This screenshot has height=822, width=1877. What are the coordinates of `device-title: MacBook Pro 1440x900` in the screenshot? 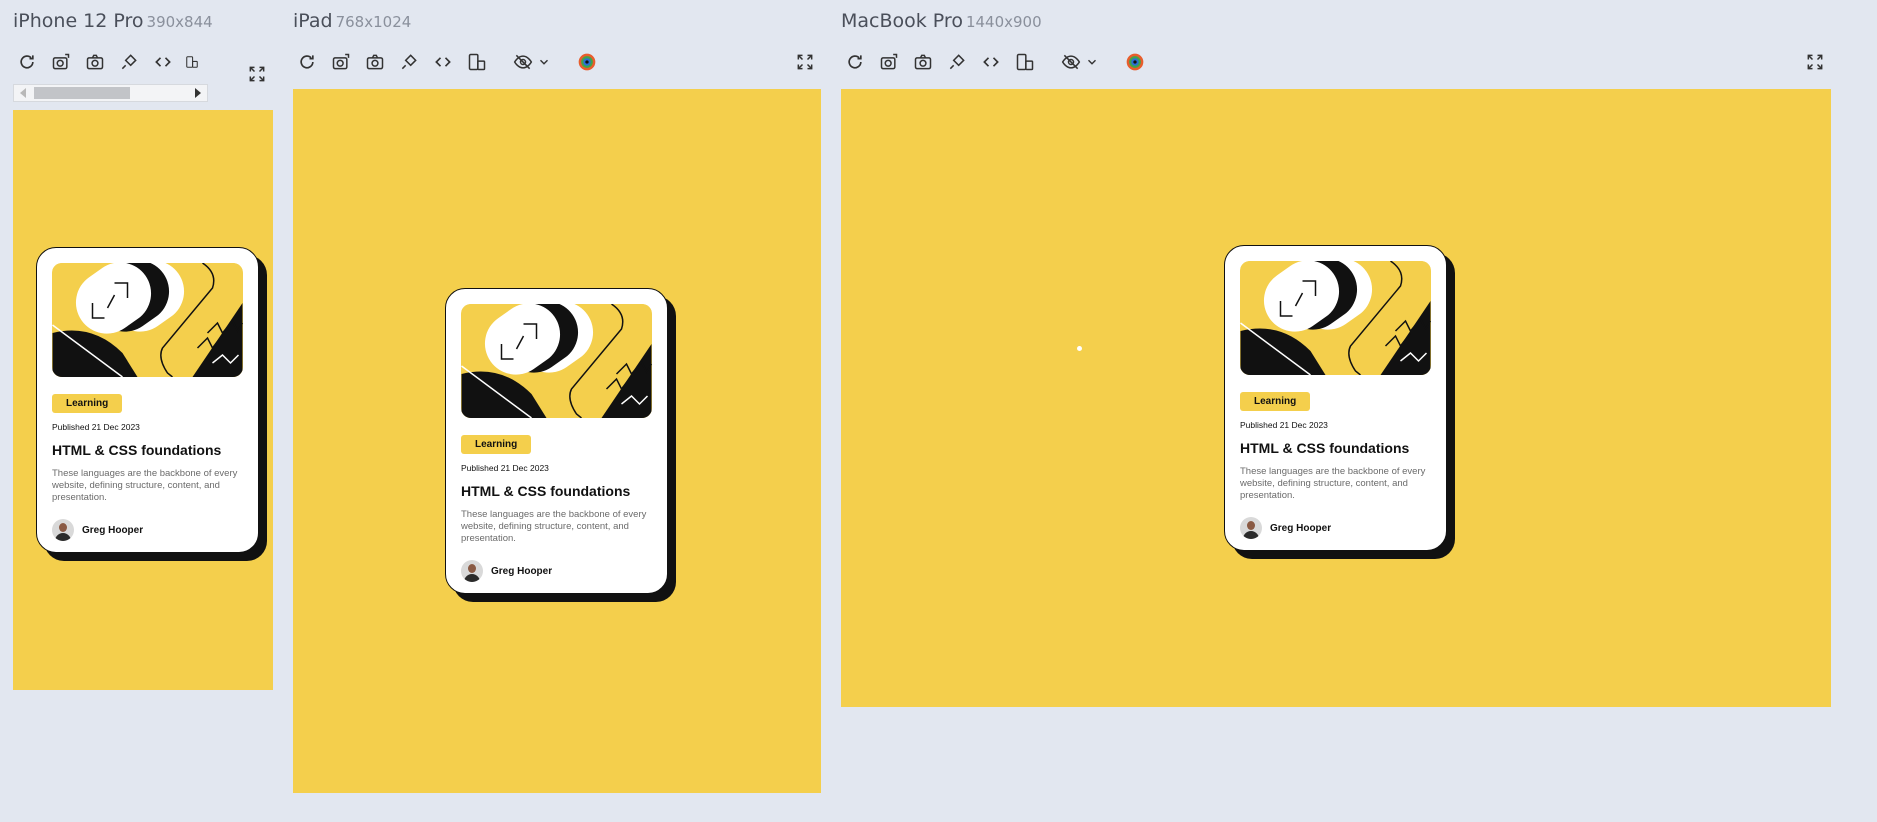 It's located at (941, 21).